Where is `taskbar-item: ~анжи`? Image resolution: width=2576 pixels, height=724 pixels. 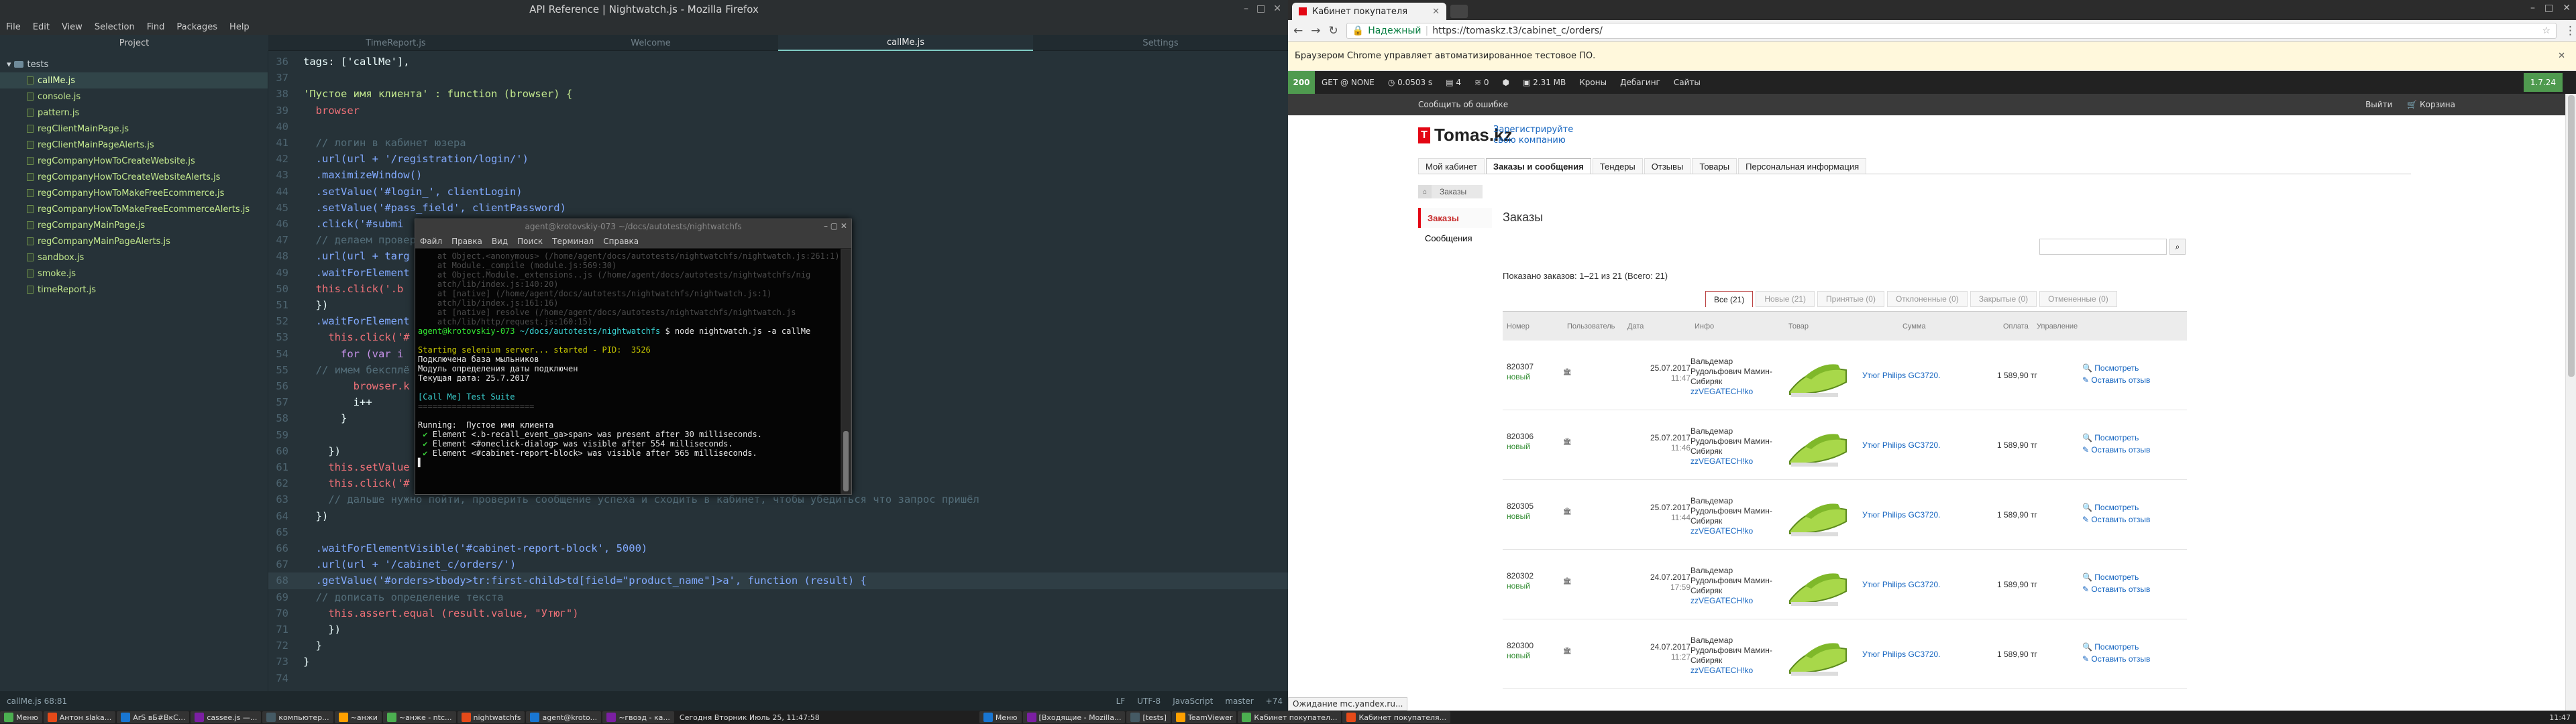
taskbar-item: ~анжи is located at coordinates (358, 717).